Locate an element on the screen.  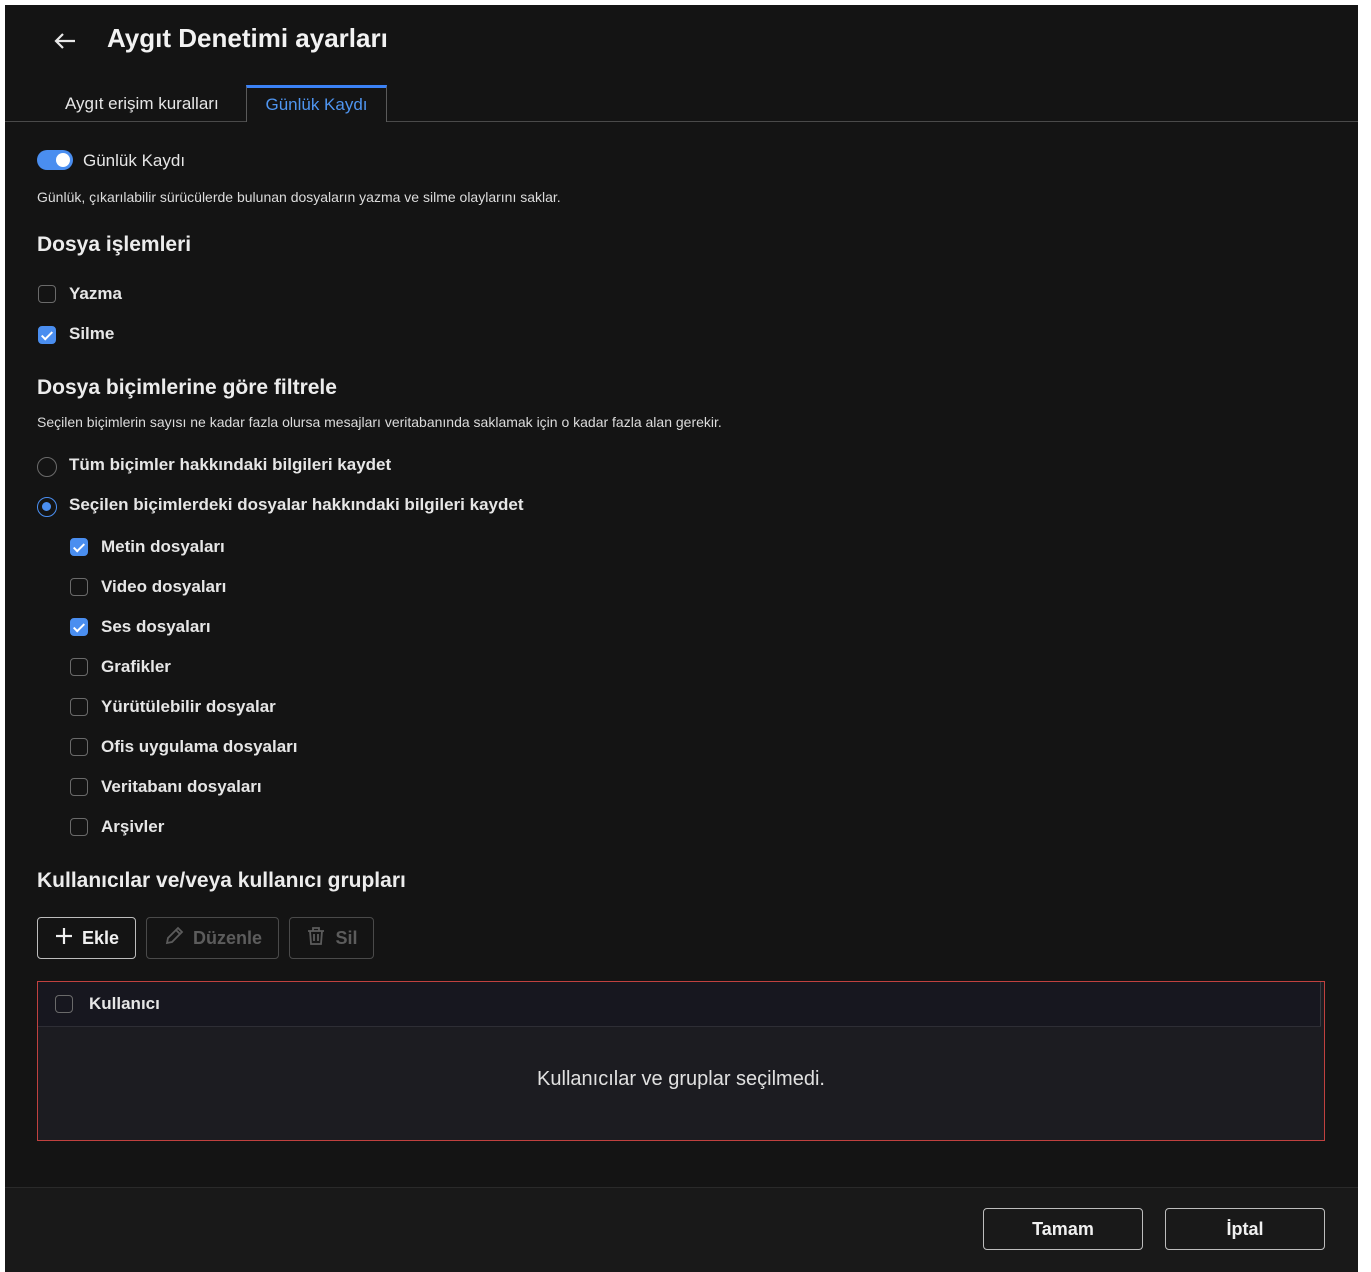
format-checkbox-graphics is located at coordinates (79, 667).